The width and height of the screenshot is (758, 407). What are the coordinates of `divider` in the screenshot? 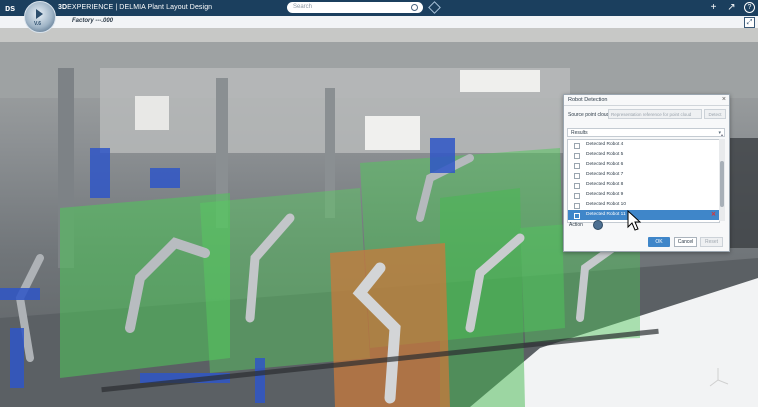 It's located at (646, 105).